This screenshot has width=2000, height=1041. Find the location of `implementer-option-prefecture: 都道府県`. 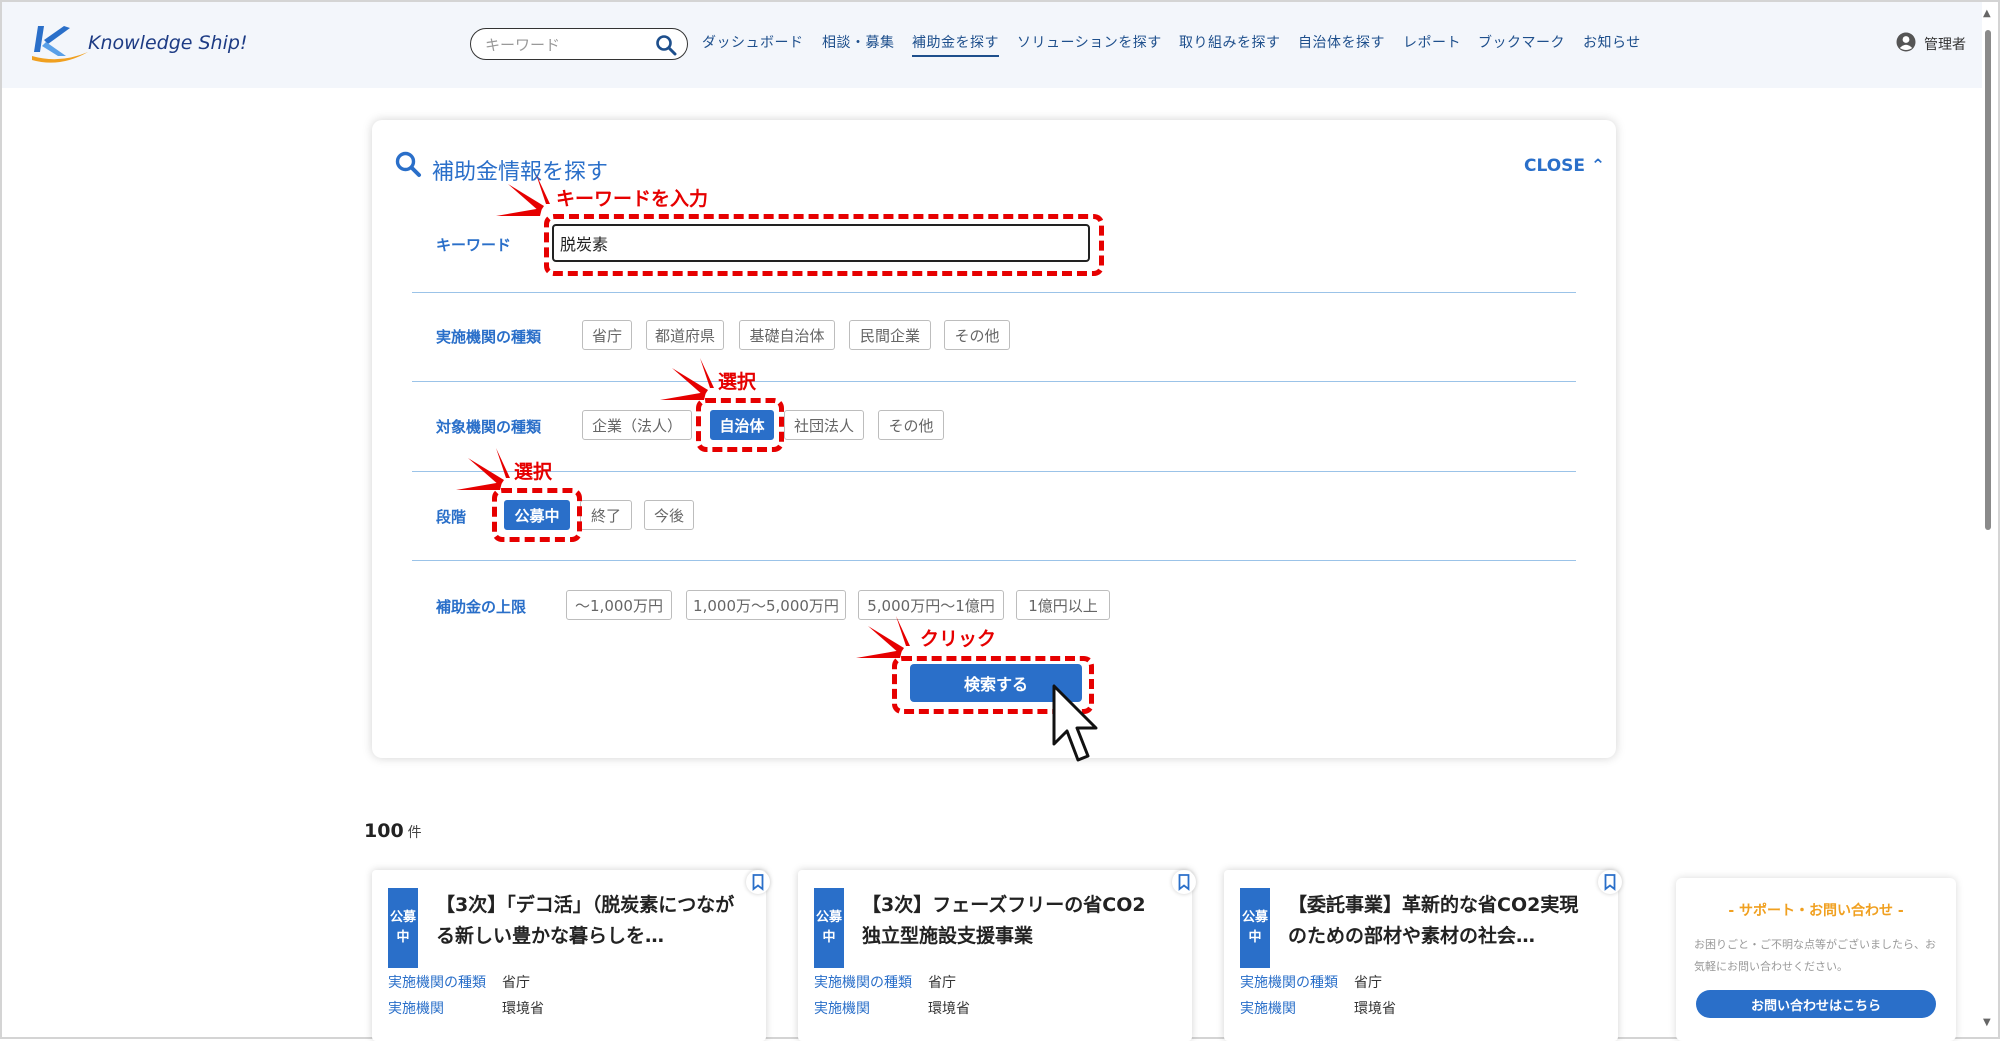

implementer-option-prefecture: 都道府県 is located at coordinates (685, 335).